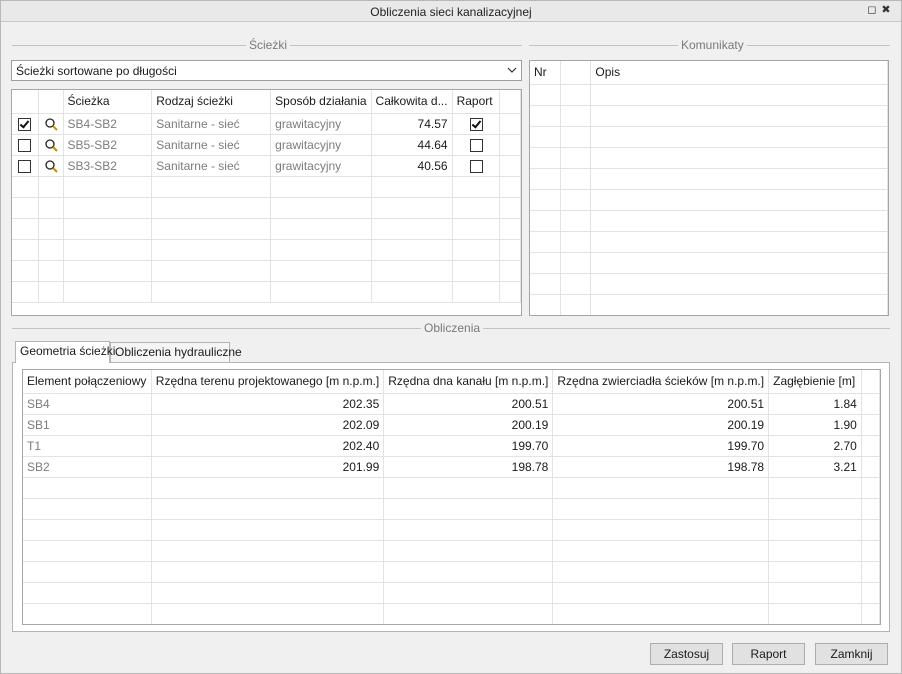  Describe the element at coordinates (468, 446) in the screenshot. I see `geo-bottom: 199.70` at that location.